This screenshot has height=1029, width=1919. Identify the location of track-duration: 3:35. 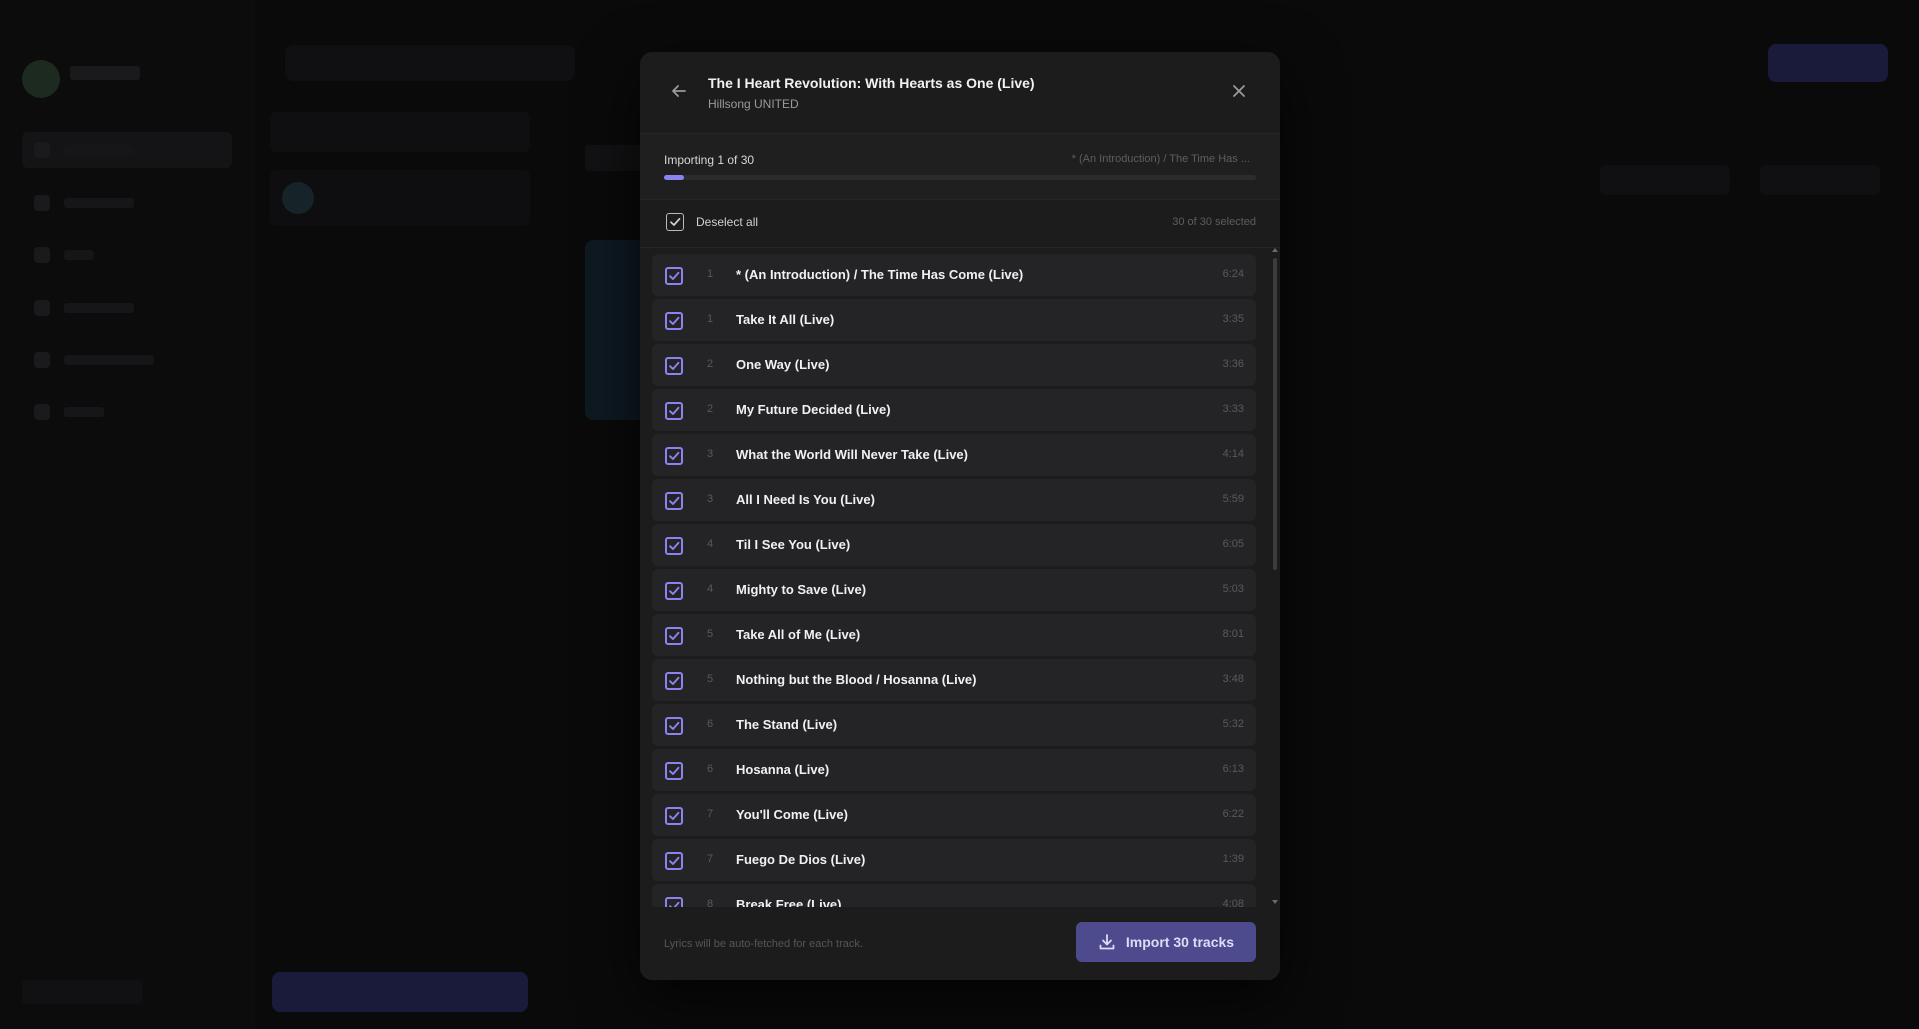
(1233, 319).